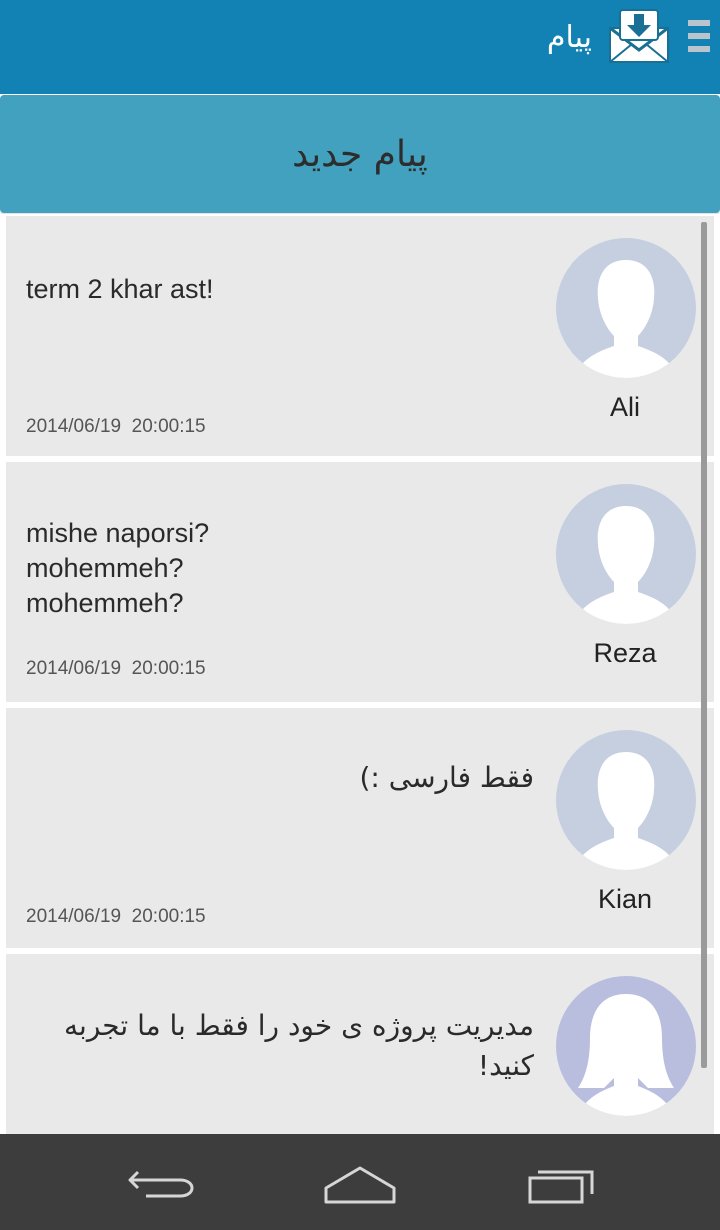 The image size is (720, 1230). What do you see at coordinates (161, 1182) in the screenshot?
I see `back-icon` at bounding box center [161, 1182].